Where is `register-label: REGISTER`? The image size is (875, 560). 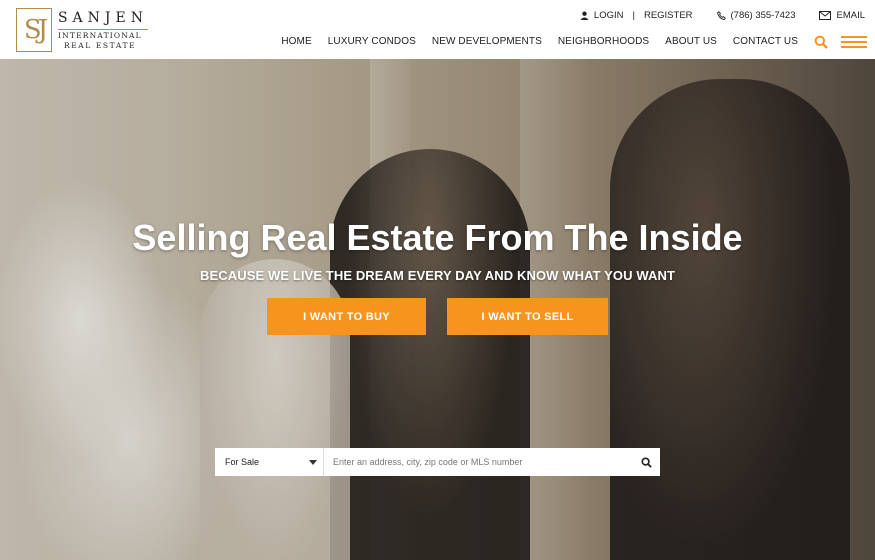
register-label: REGISTER is located at coordinates (668, 15).